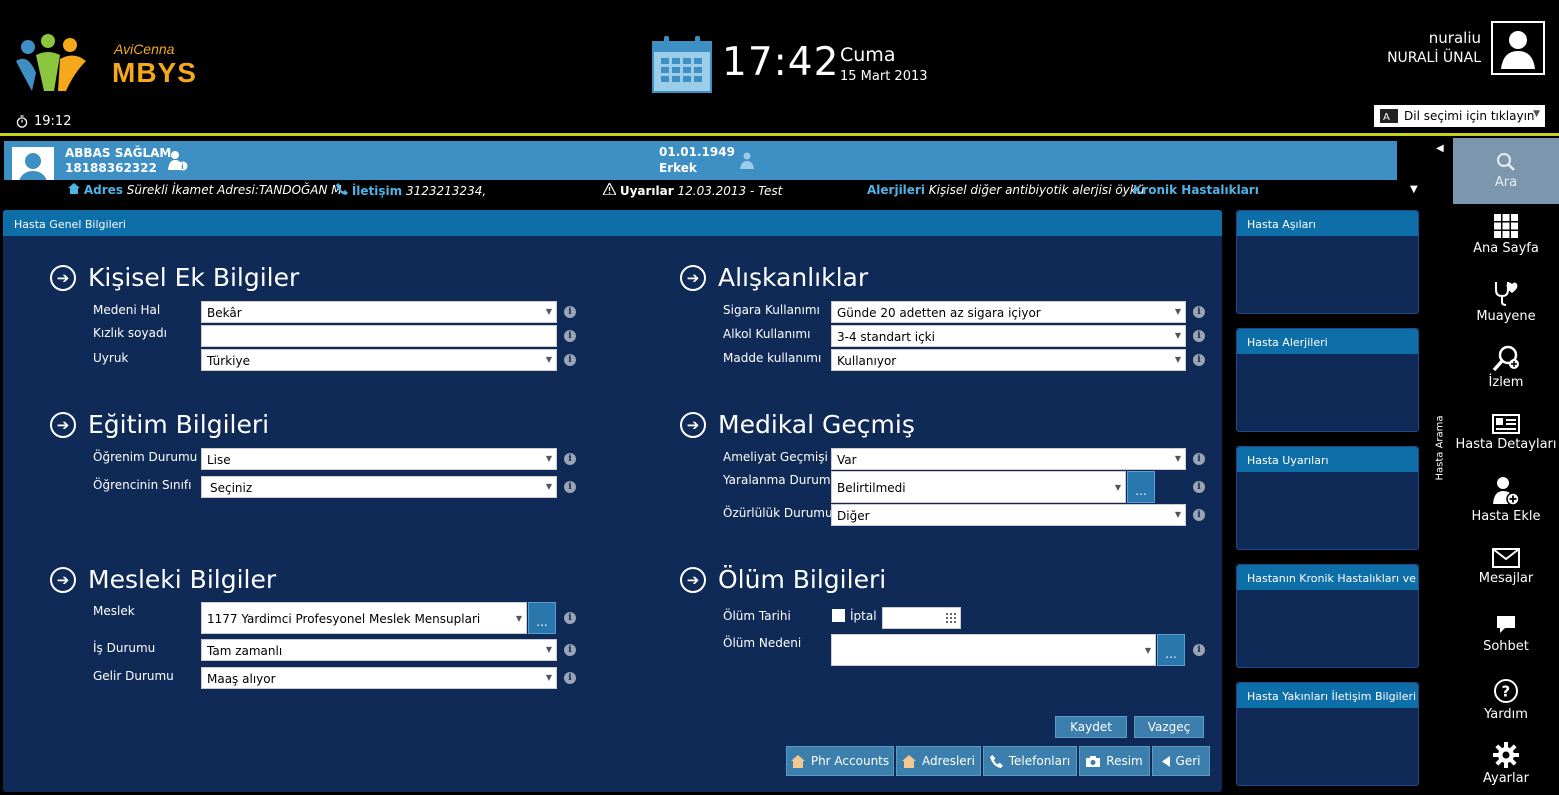 The image size is (1559, 795). What do you see at coordinates (838, 615) in the screenshot?
I see `cancel-checkbox` at bounding box center [838, 615].